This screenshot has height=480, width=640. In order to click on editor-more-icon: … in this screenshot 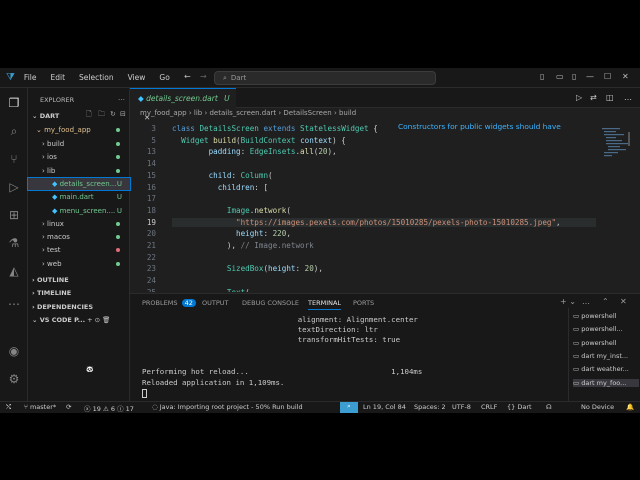, I will do `click(628, 97)`.